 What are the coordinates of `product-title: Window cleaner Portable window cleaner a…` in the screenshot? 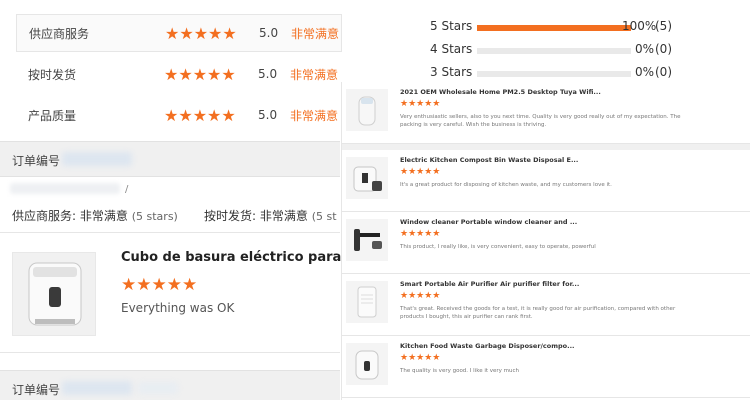 It's located at (488, 222).